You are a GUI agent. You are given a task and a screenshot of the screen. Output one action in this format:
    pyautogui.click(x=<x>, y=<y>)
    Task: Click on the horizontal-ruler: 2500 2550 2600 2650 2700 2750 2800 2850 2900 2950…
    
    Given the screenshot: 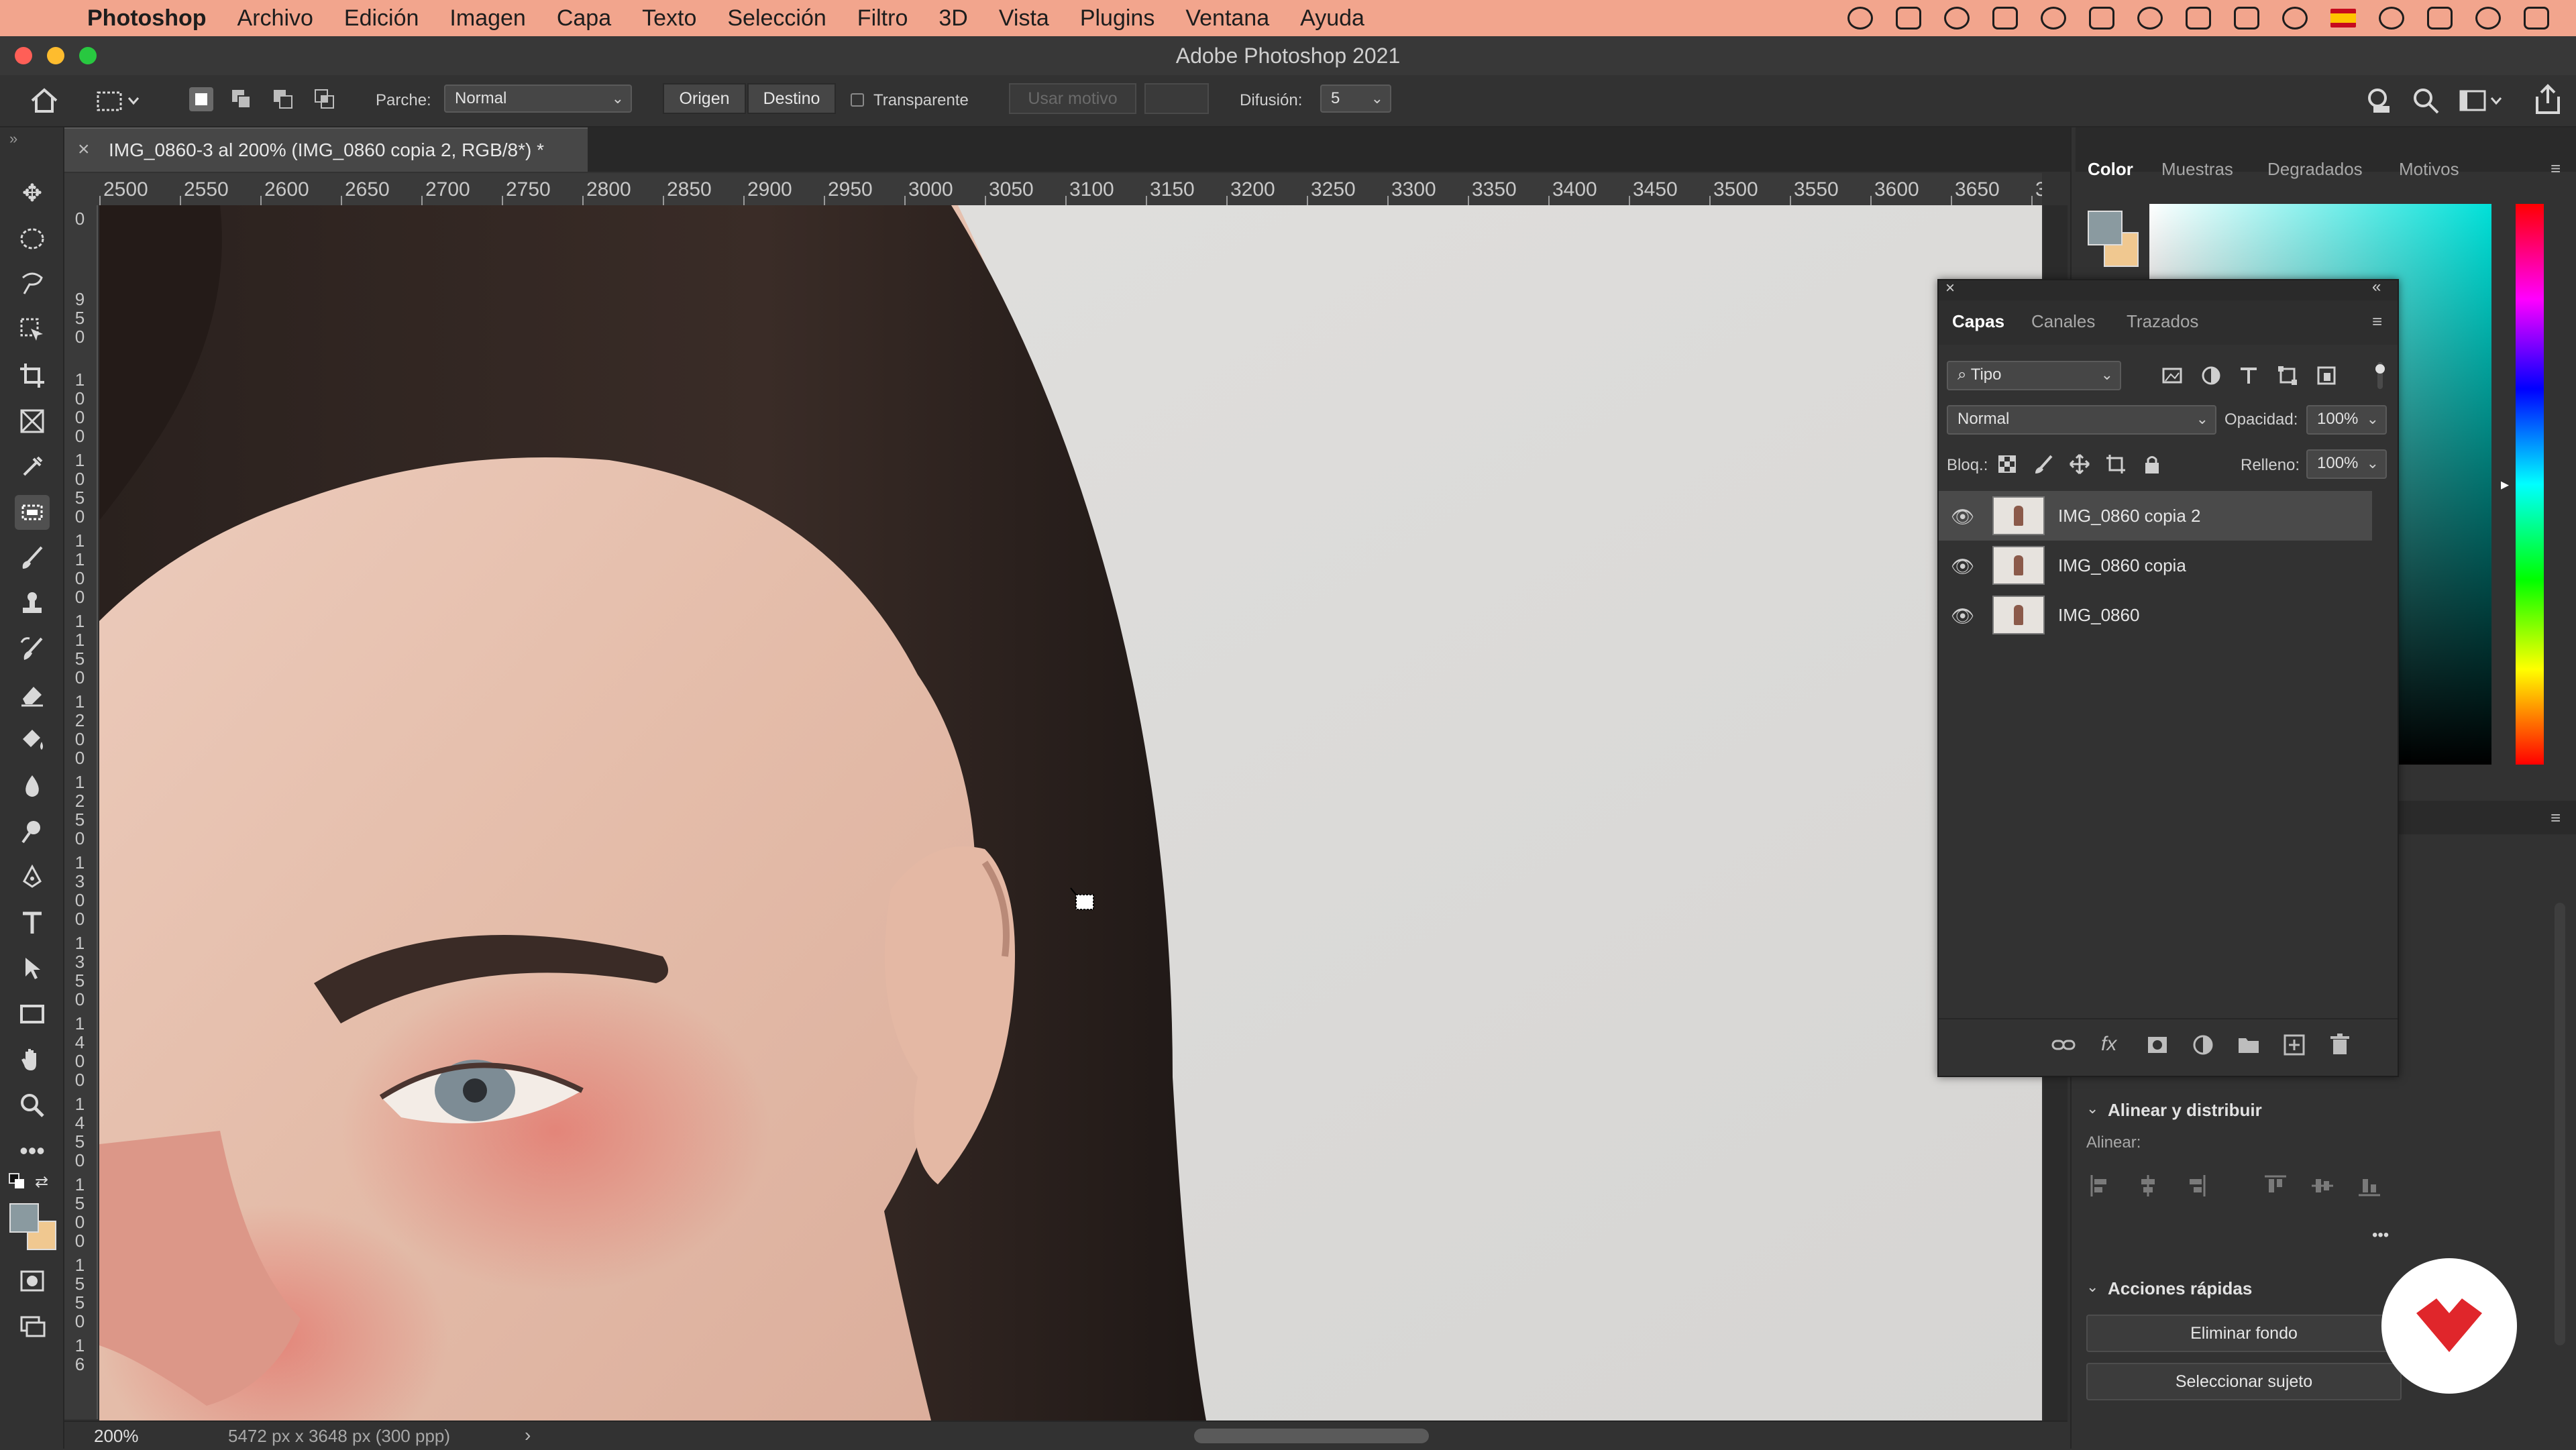 What is the action you would take?
    pyautogui.click(x=1070, y=190)
    